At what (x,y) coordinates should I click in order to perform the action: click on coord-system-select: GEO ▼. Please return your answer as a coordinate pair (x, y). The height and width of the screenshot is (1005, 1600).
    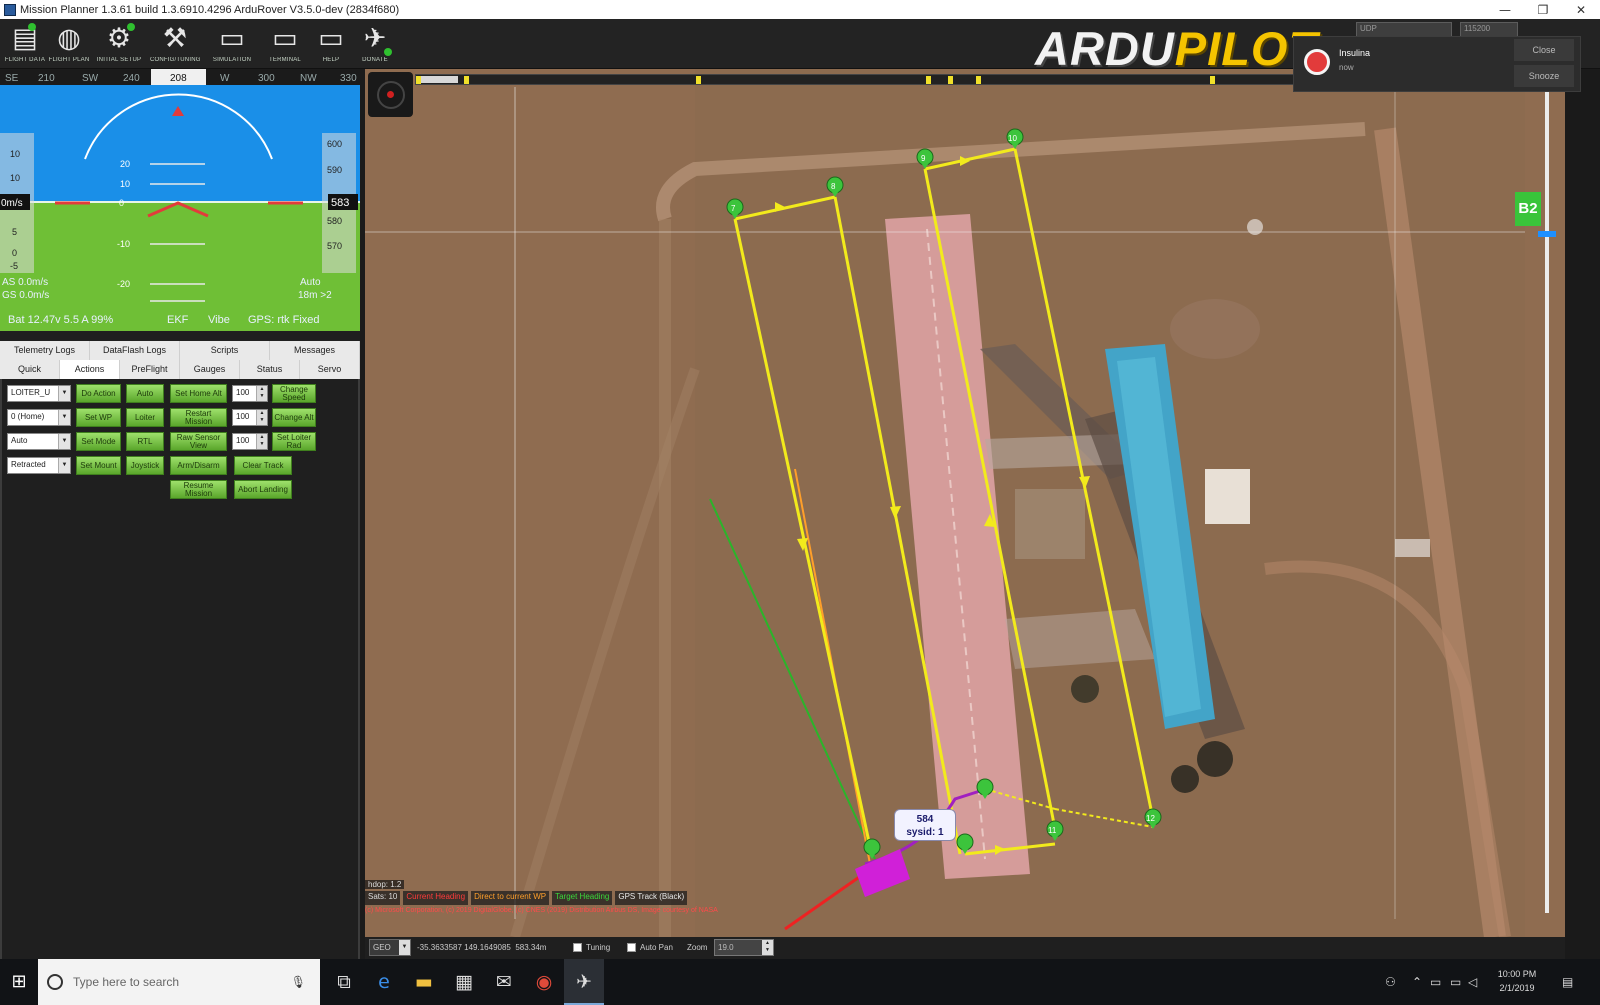
    Looking at the image, I should click on (390, 947).